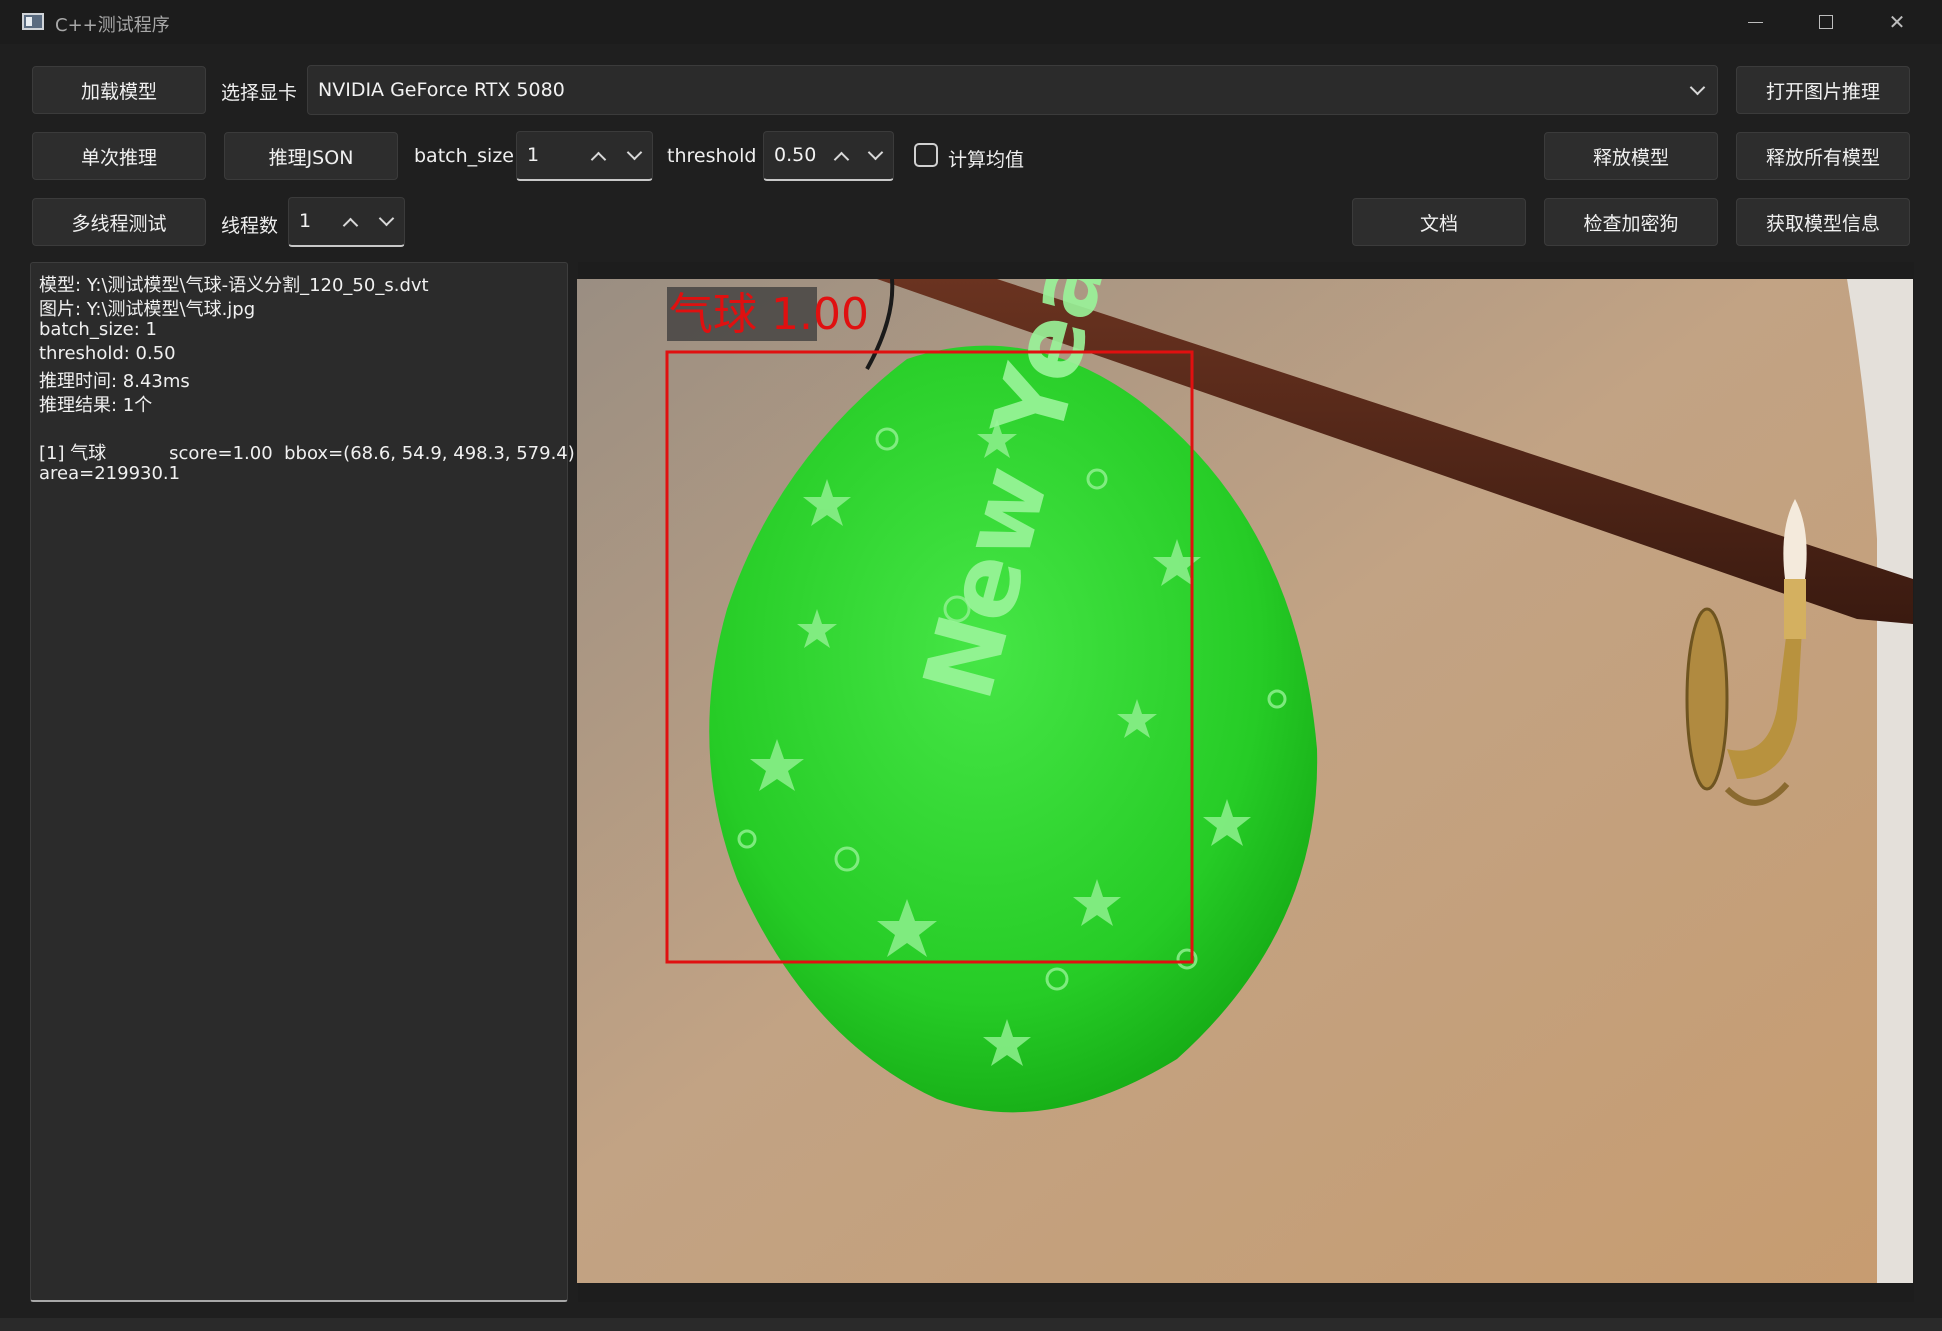  What do you see at coordinates (828, 156) in the screenshot?
I see `threshold-stepper: 0.50` at bounding box center [828, 156].